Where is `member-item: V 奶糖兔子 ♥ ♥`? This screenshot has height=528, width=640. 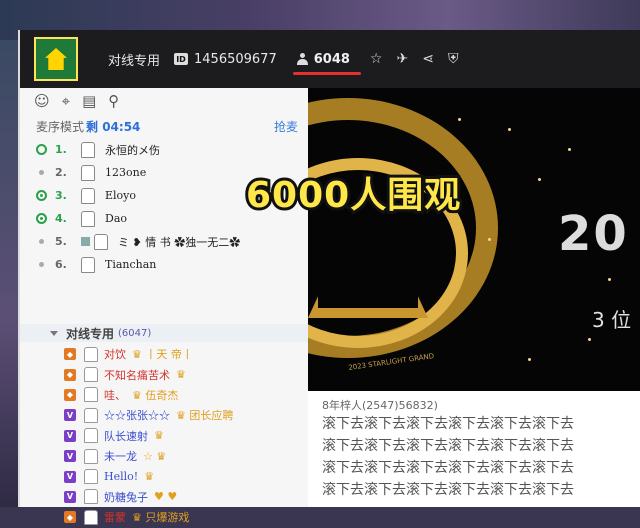
member-item: V 奶糖兔子 ♥ ♥ is located at coordinates (164, 497).